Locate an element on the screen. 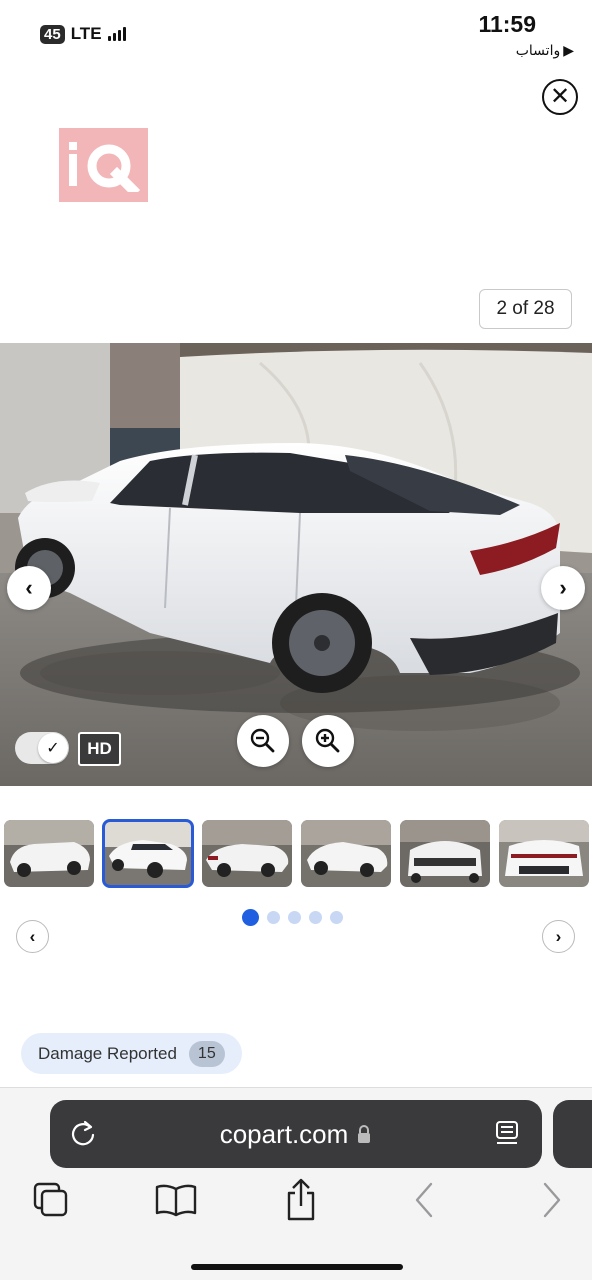  zoom-out-icon is located at coordinates (262, 740).